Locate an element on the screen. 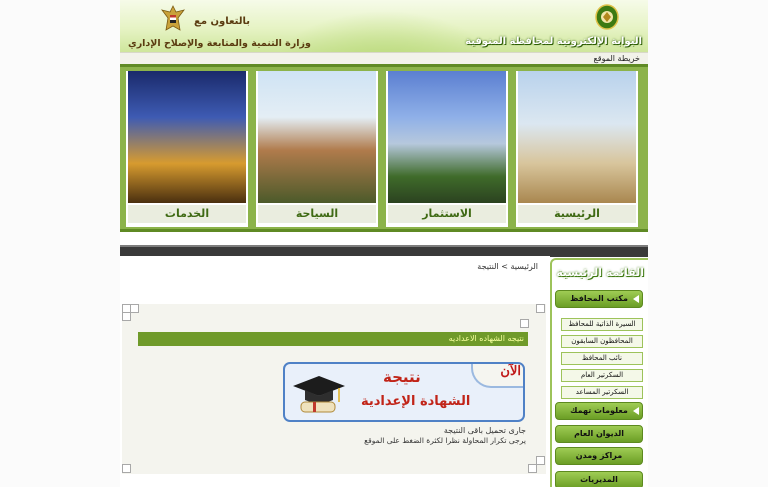 Image resolution: width=768 pixels, height=487 pixels. banner-tile-label: الرئيسية is located at coordinates (577, 214).